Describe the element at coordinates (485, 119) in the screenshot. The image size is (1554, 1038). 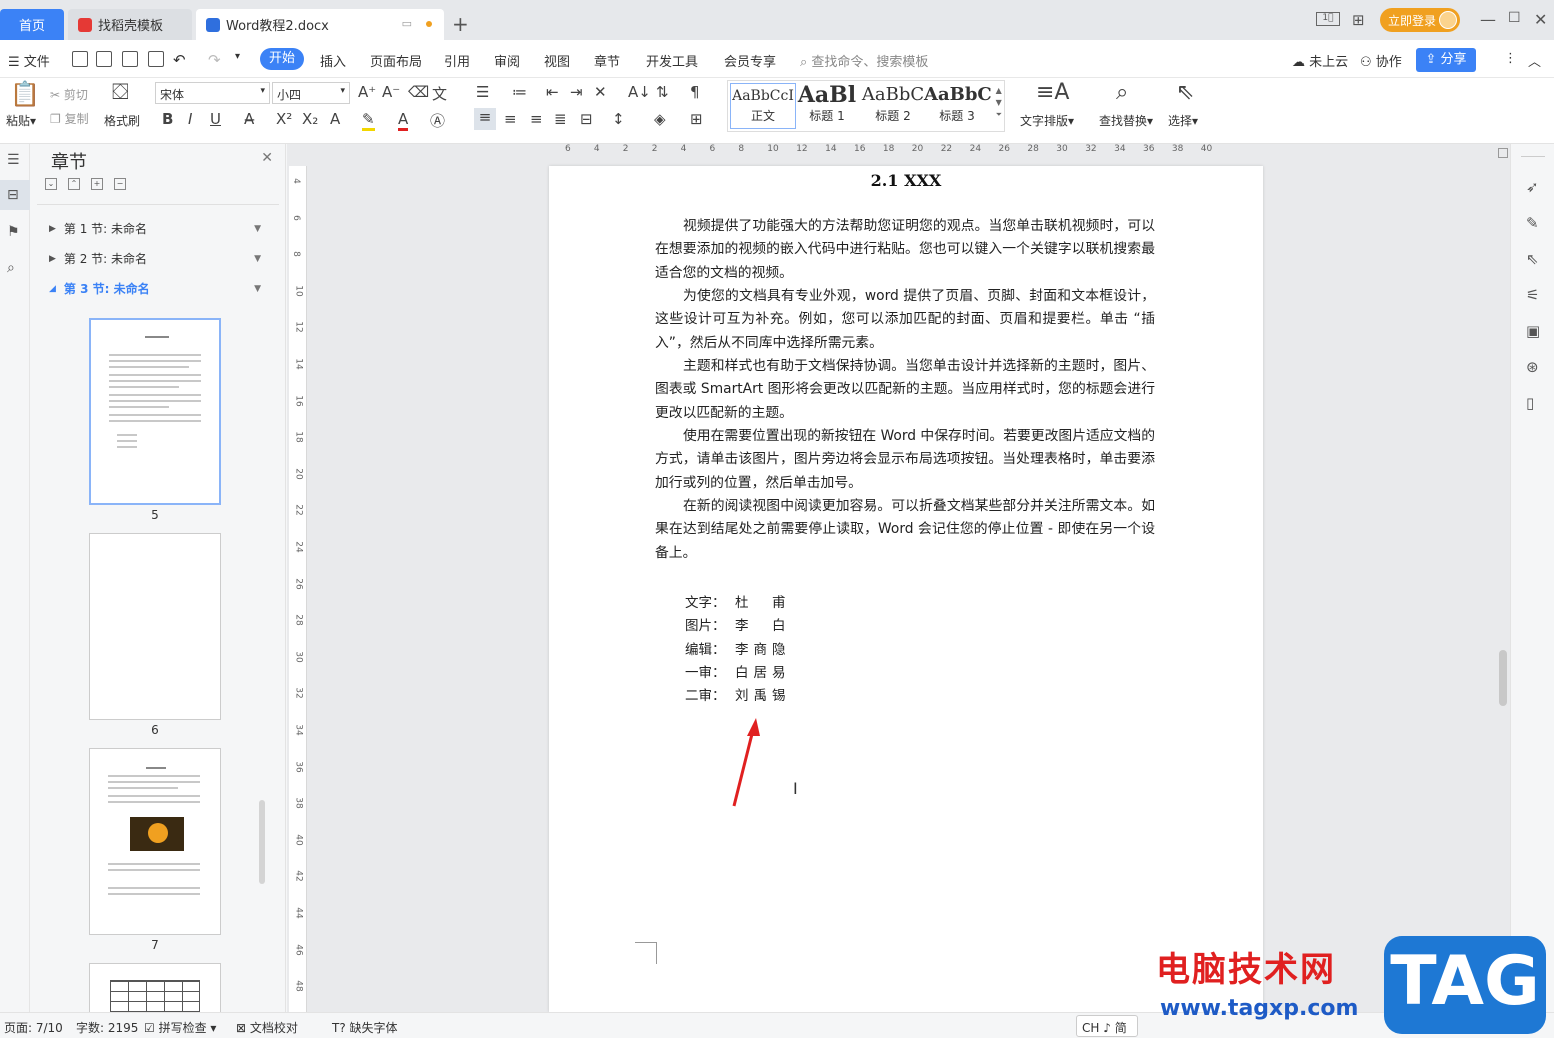
I see `align-left-icon: ≡` at that location.